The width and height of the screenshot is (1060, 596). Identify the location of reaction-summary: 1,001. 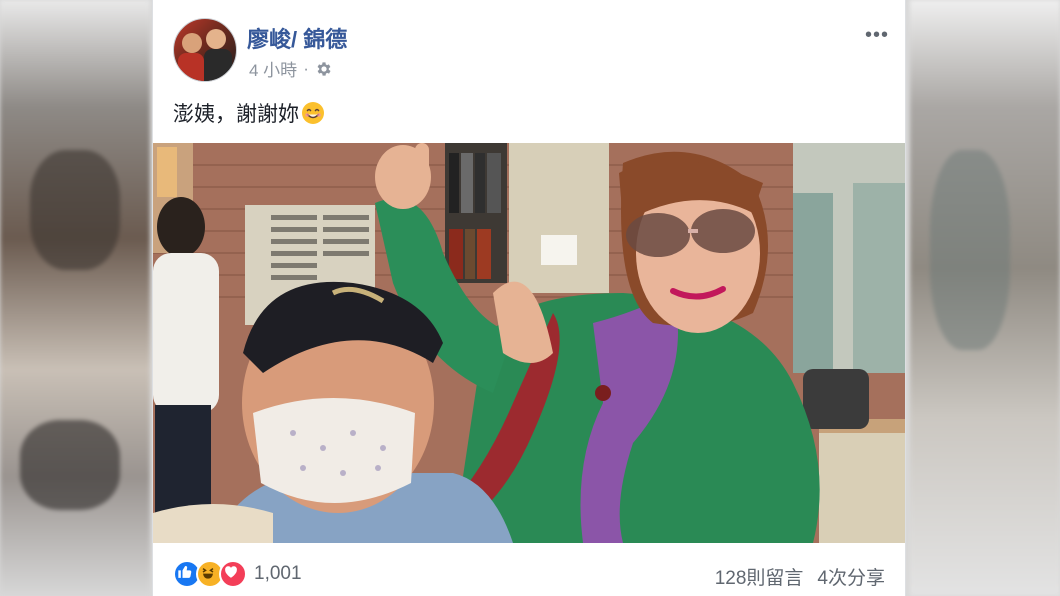
(237, 574).